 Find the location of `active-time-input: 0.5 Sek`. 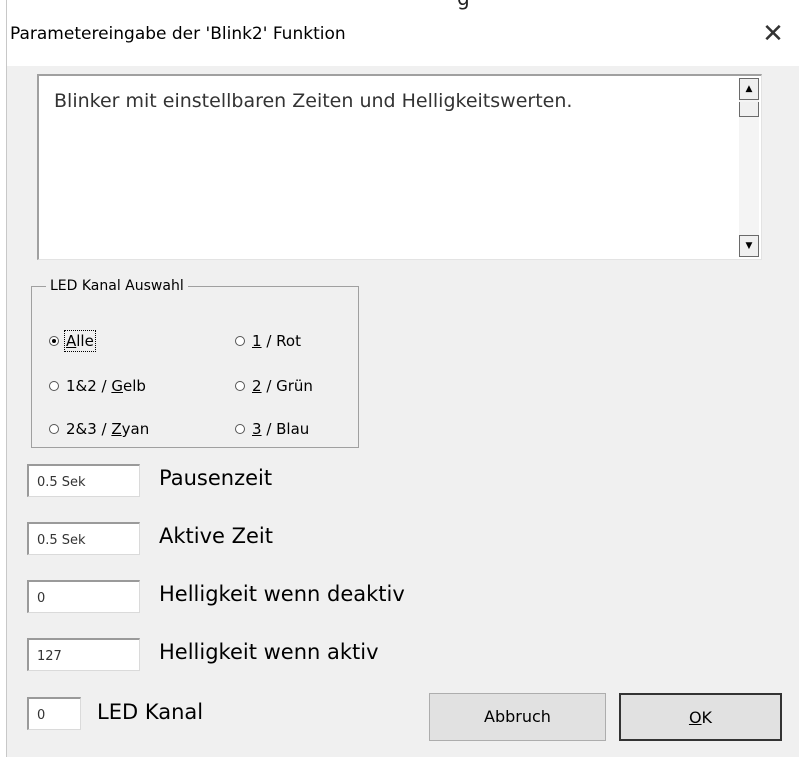

active-time-input: 0.5 Sek is located at coordinates (83, 538).